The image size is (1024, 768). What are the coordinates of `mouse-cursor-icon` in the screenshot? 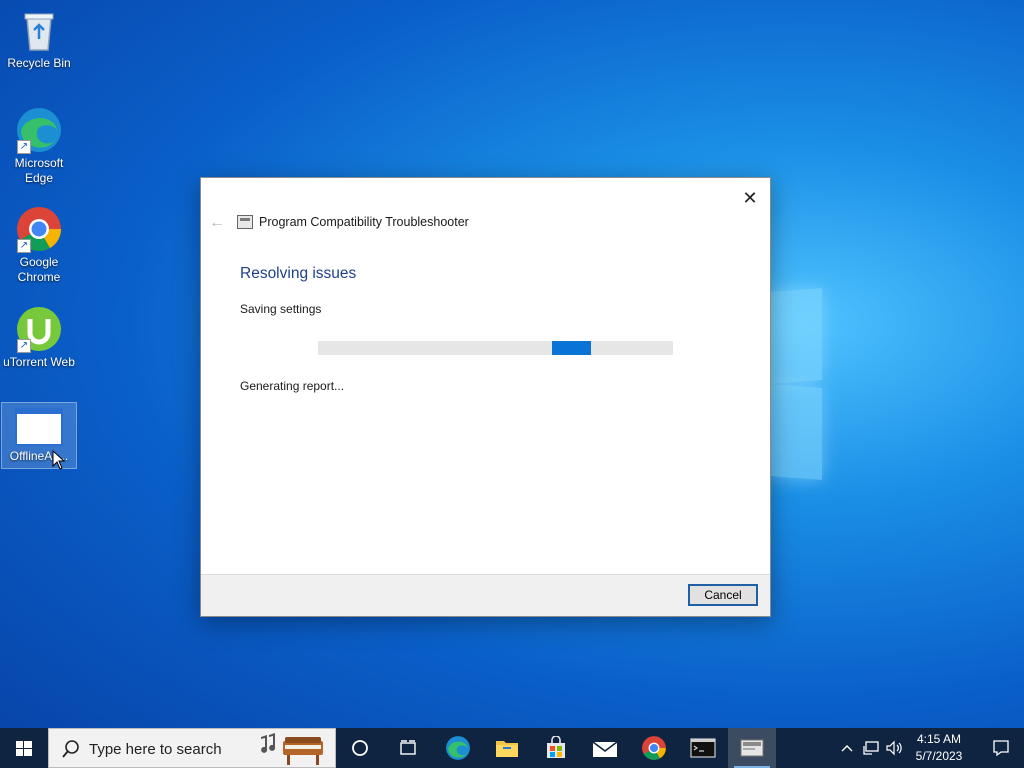 It's located at (59, 462).